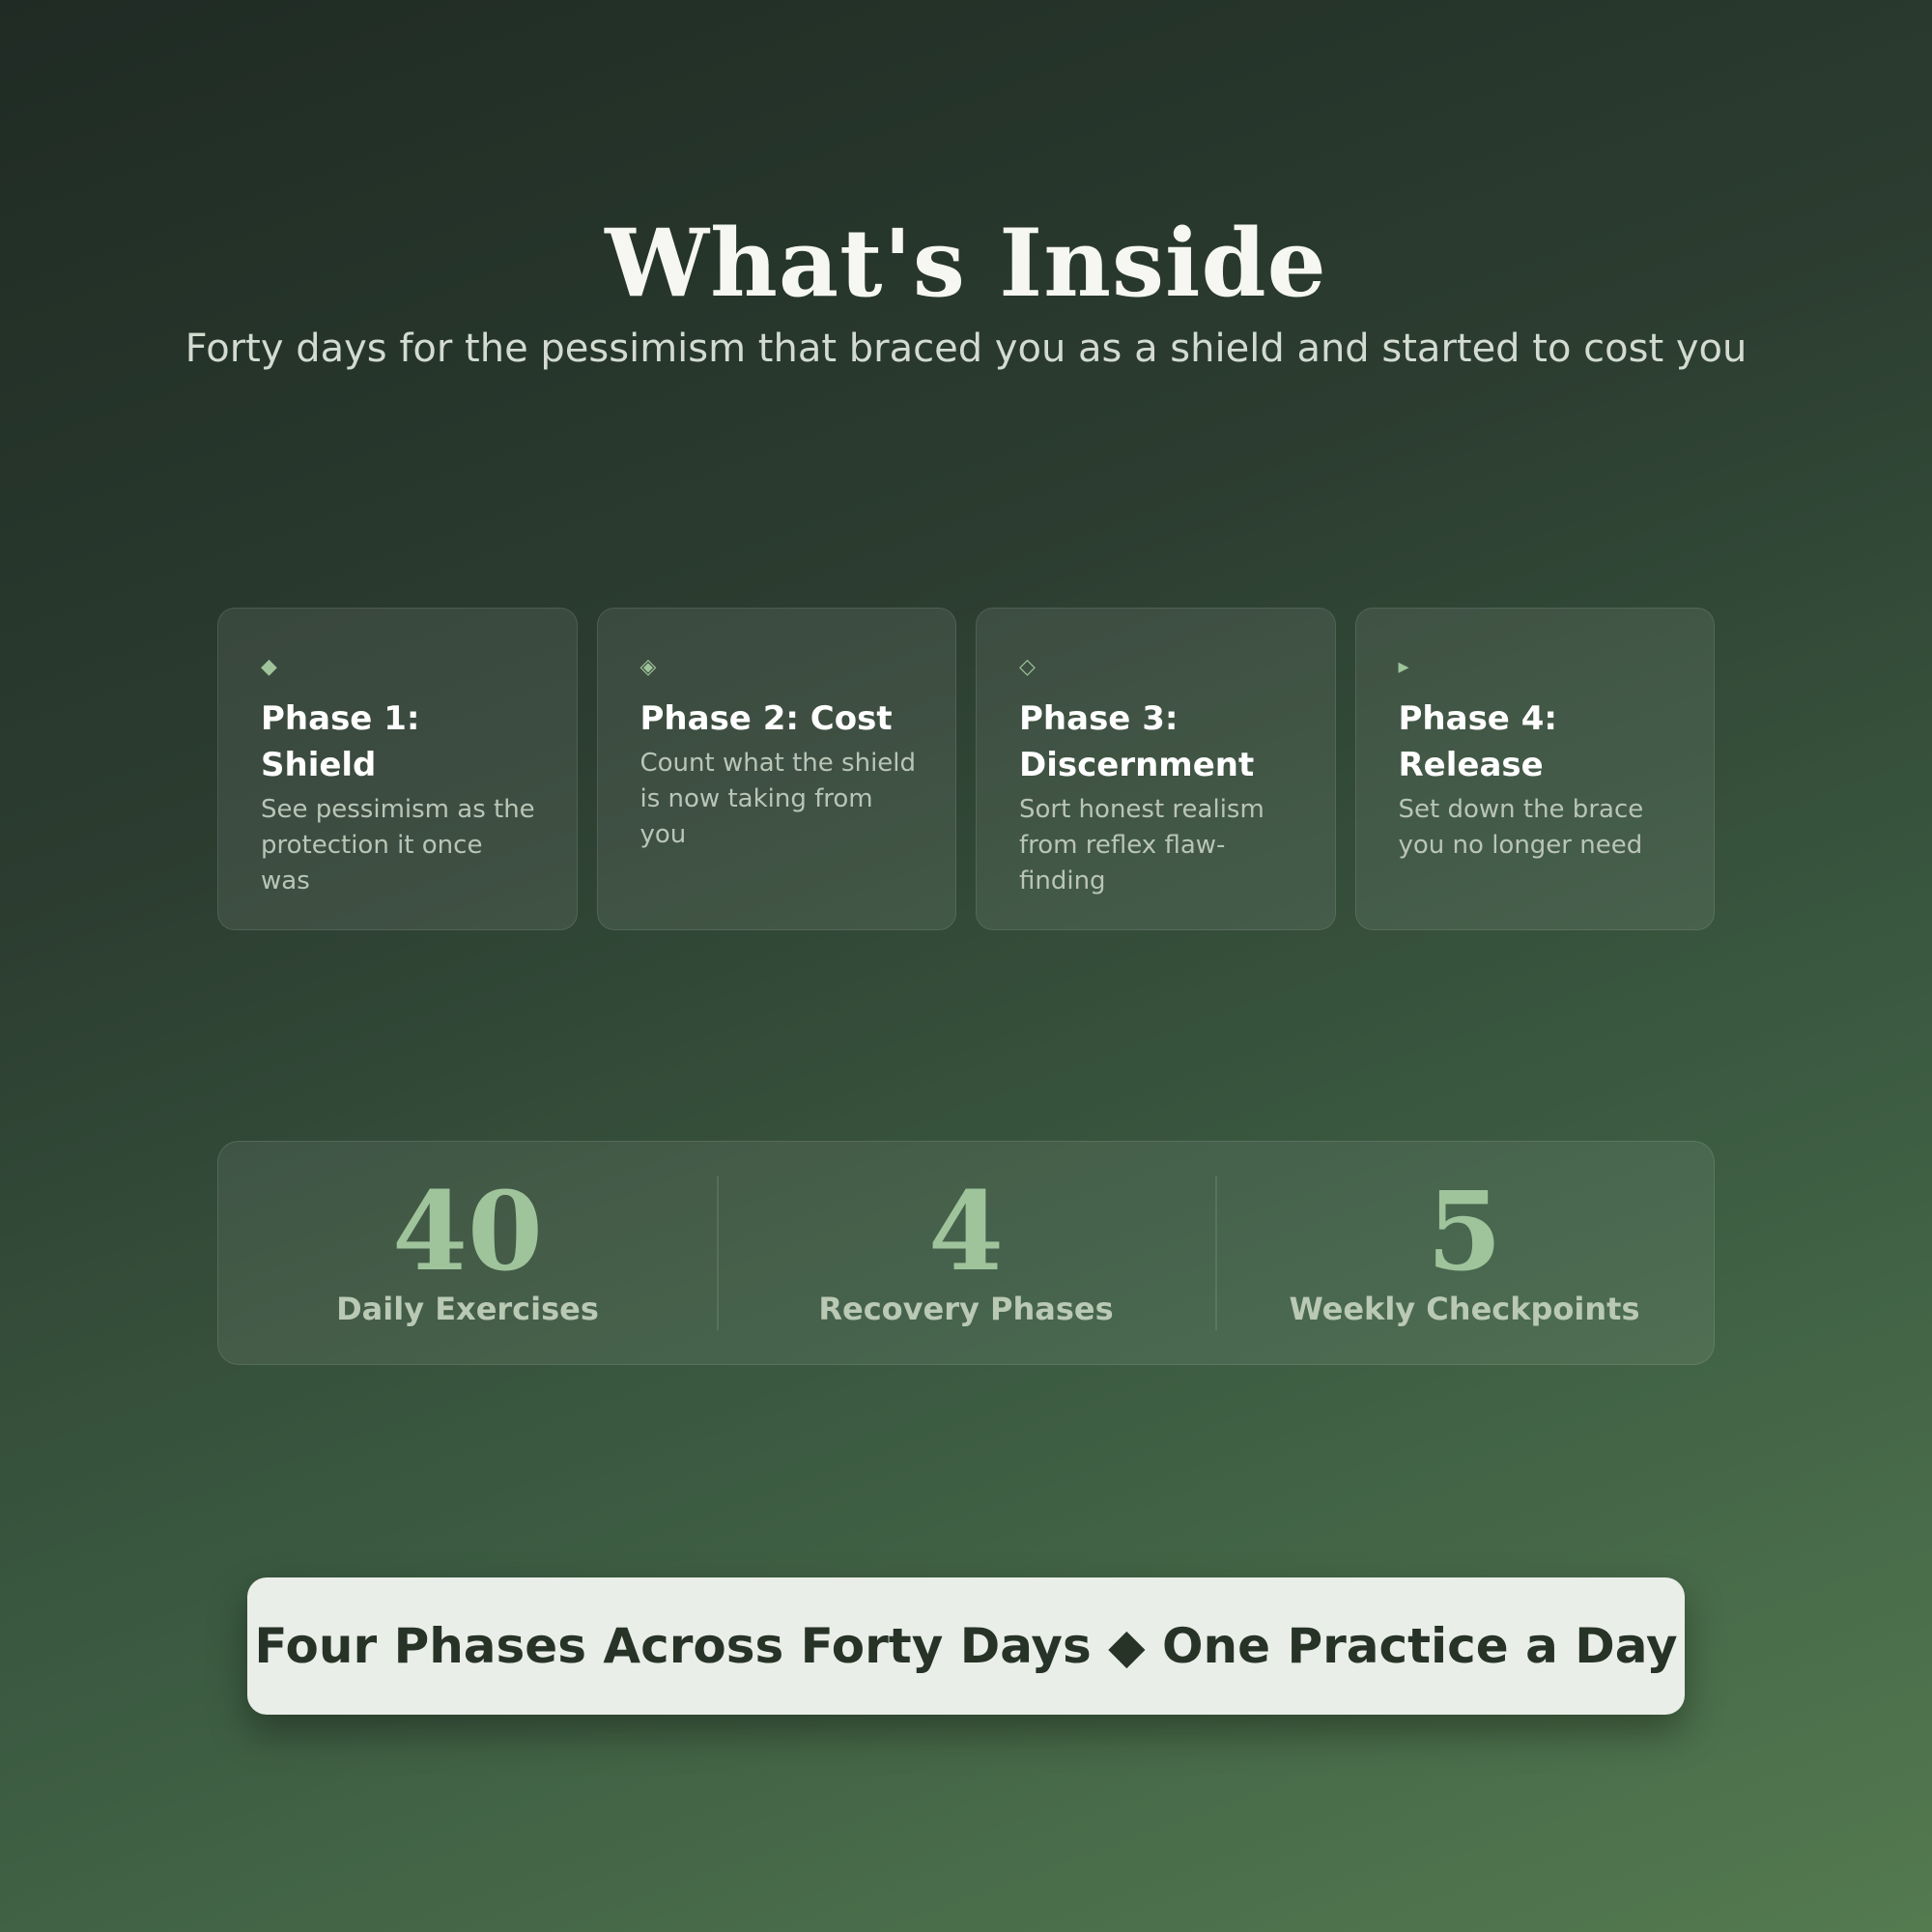 The image size is (1932, 1932). I want to click on stat-label: Weekly Checkpoints, so click(1464, 1309).